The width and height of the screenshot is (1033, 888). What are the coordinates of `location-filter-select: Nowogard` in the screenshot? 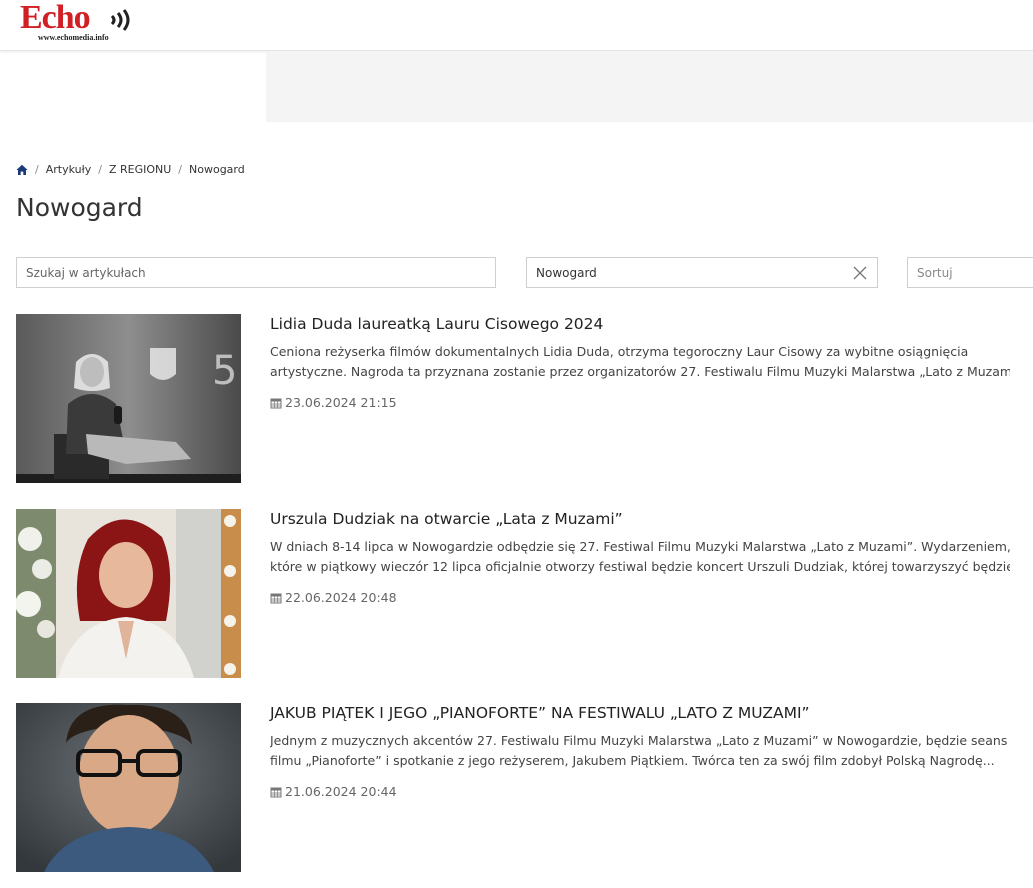 It's located at (702, 272).